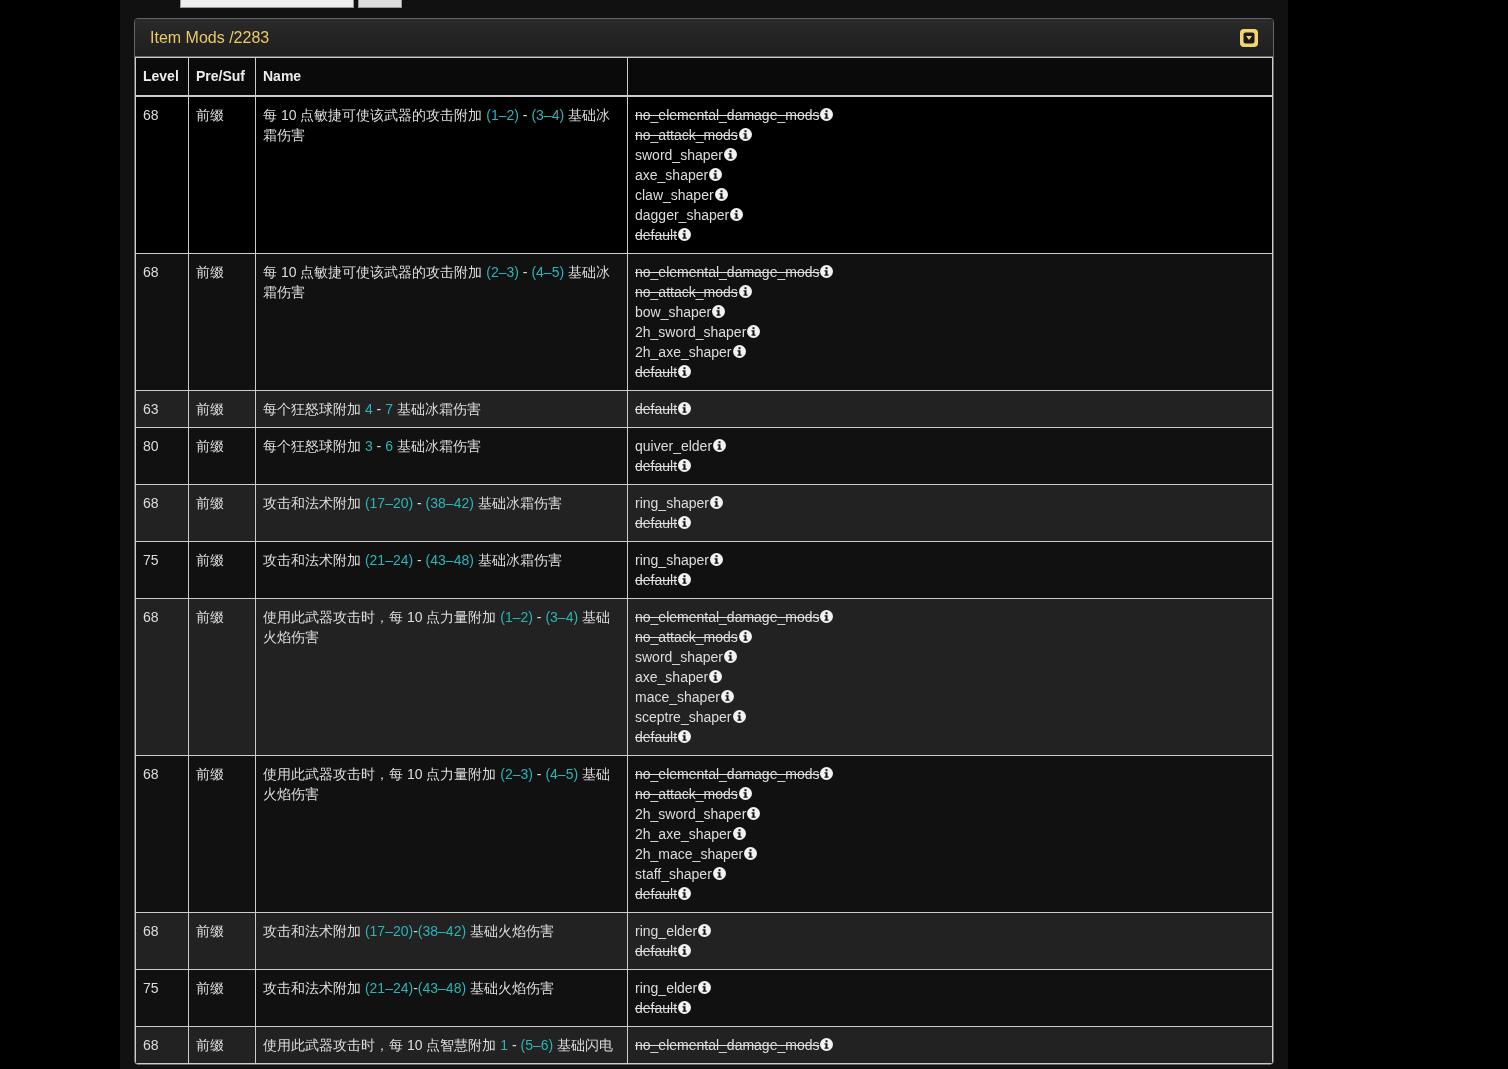 This screenshot has height=1069, width=1508. Describe the element at coordinates (441, 512) in the screenshot. I see `mod-name-cell: 攻击和法术附加 (17–20) - (38–42) 基础冰霜伤害` at that location.